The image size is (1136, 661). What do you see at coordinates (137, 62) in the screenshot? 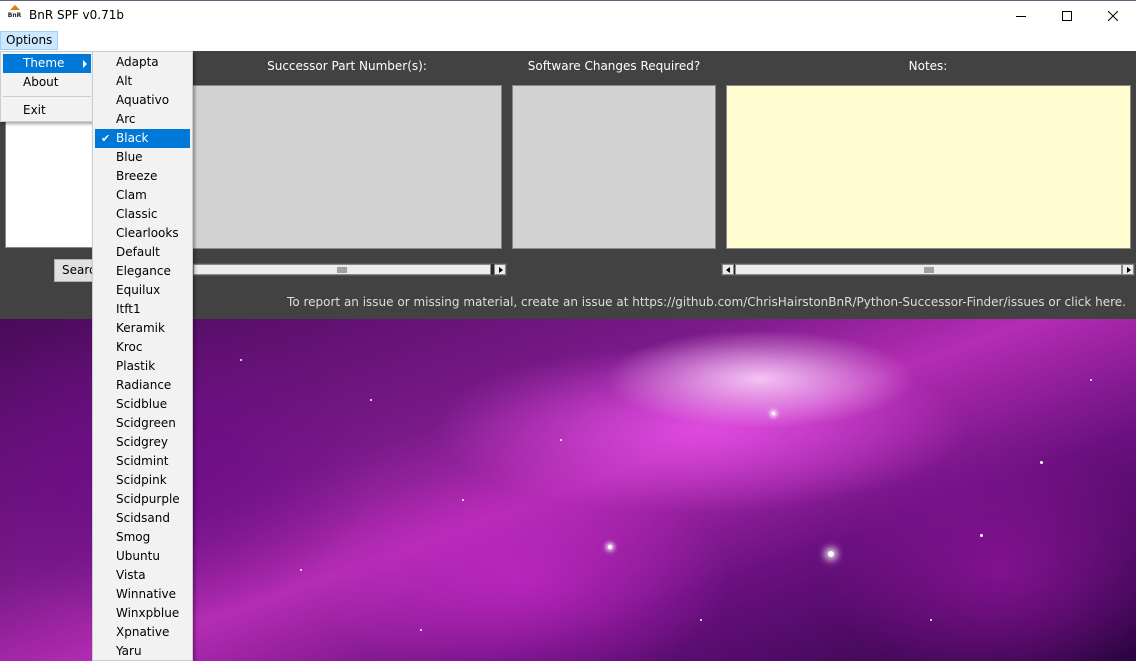
I see `theme-item-label: Adapta` at bounding box center [137, 62].